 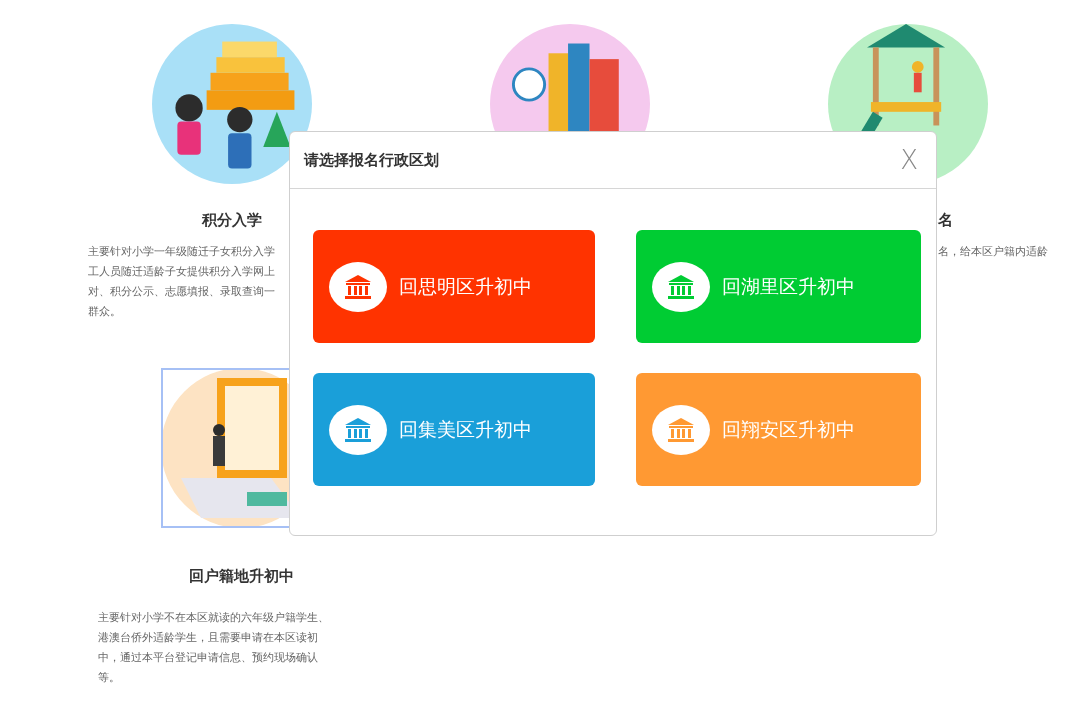 What do you see at coordinates (181, 252) in the screenshot?
I see `description-line: 主要针对小学一年级随迁子女积分入学` at bounding box center [181, 252].